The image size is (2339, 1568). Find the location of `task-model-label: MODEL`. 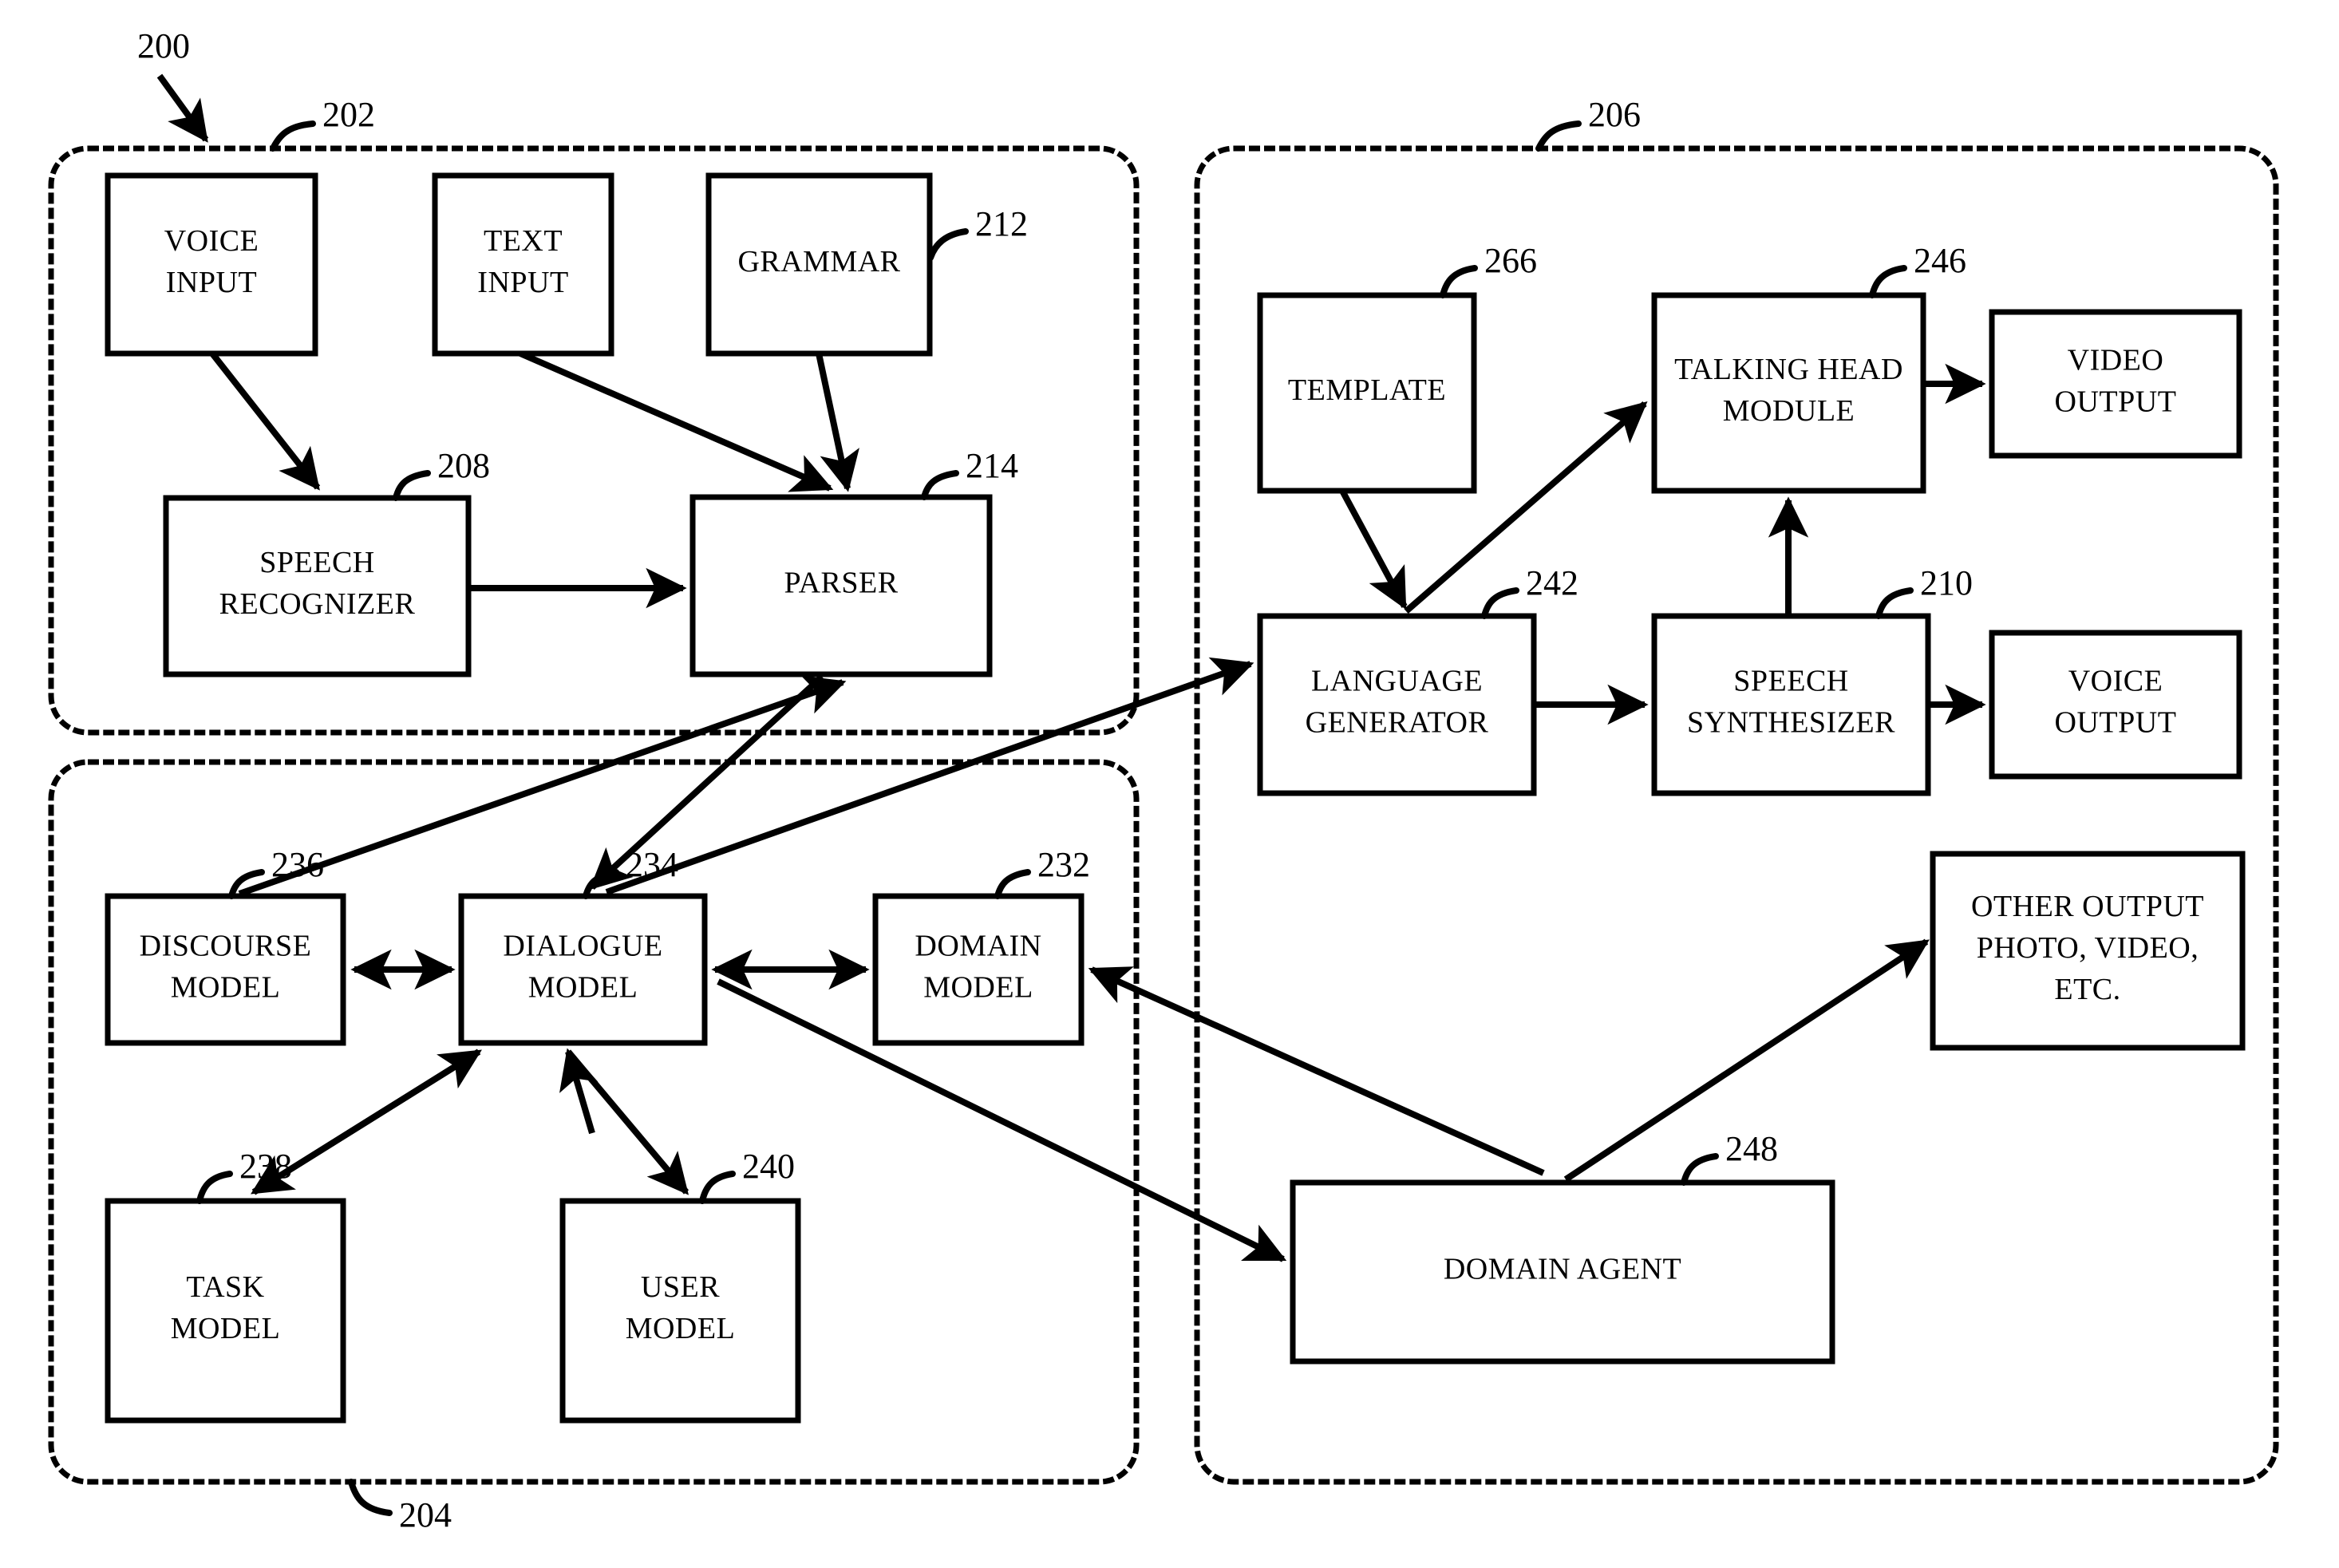

task-model-label: MODEL is located at coordinates (226, 1328).